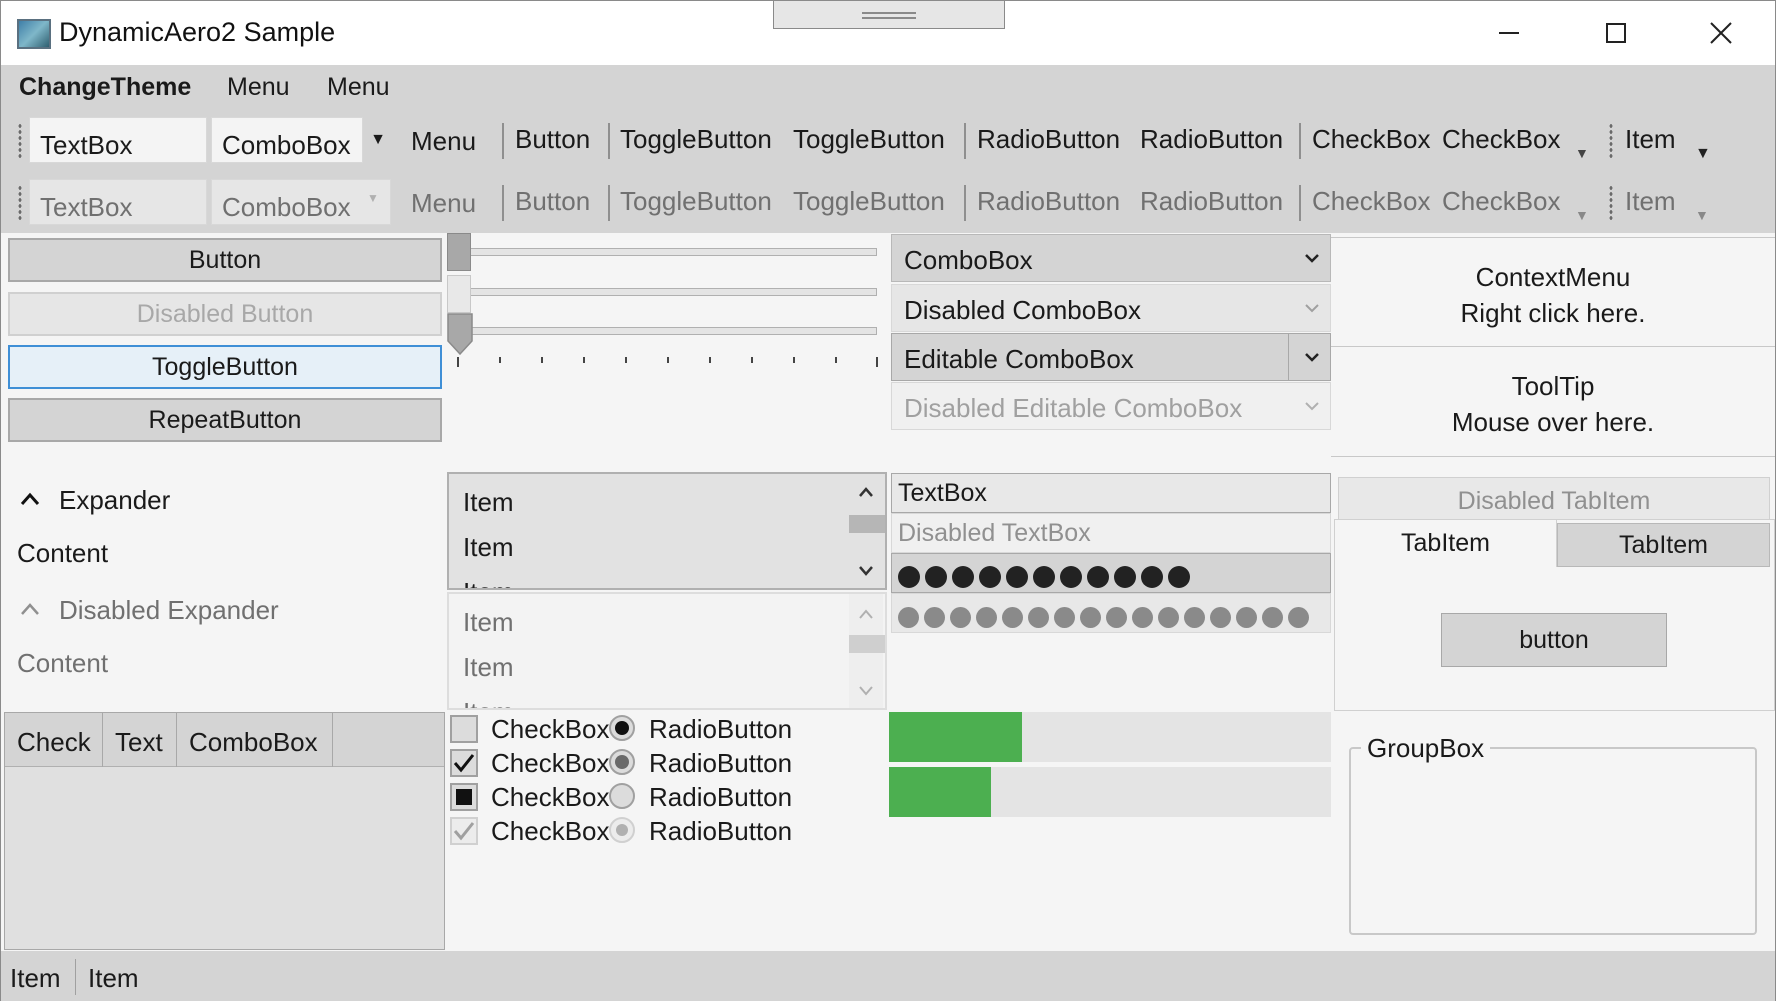  Describe the element at coordinates (54, 740) in the screenshot. I see `grid-header-check: Check` at that location.